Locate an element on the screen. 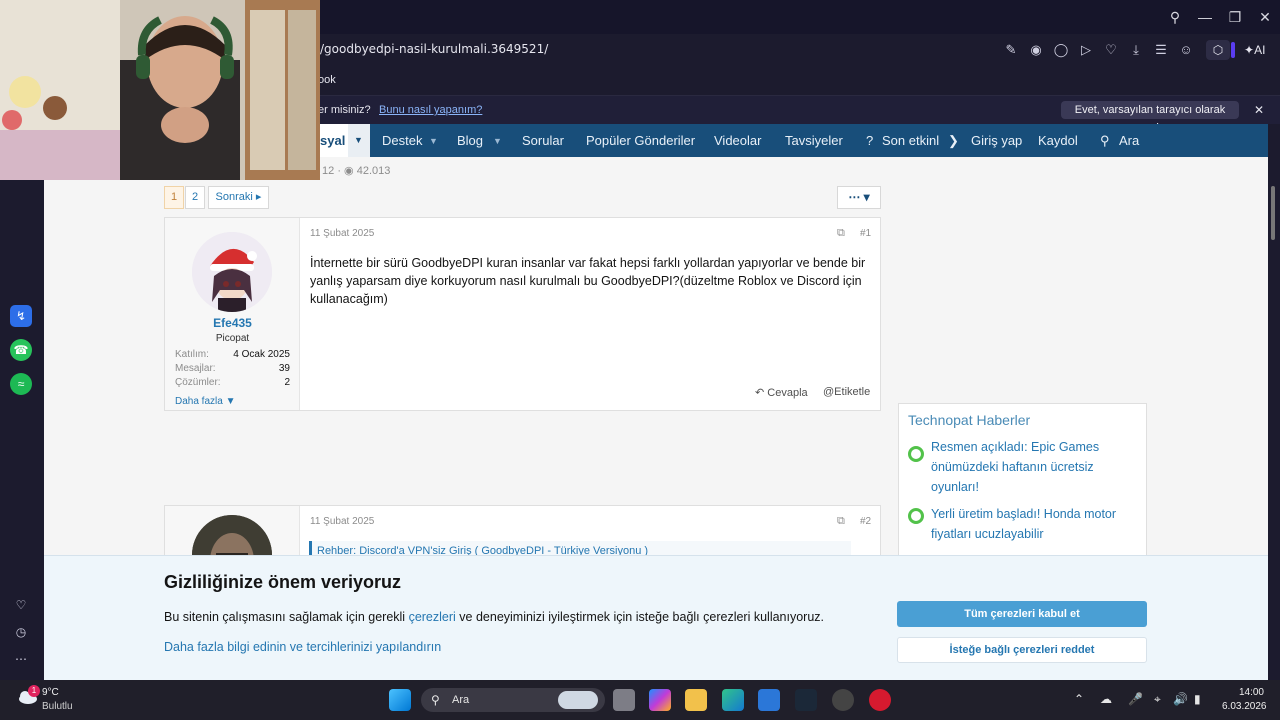 This screenshot has width=1280, height=720. whatsapp-icon: ☎ is located at coordinates (21, 350).